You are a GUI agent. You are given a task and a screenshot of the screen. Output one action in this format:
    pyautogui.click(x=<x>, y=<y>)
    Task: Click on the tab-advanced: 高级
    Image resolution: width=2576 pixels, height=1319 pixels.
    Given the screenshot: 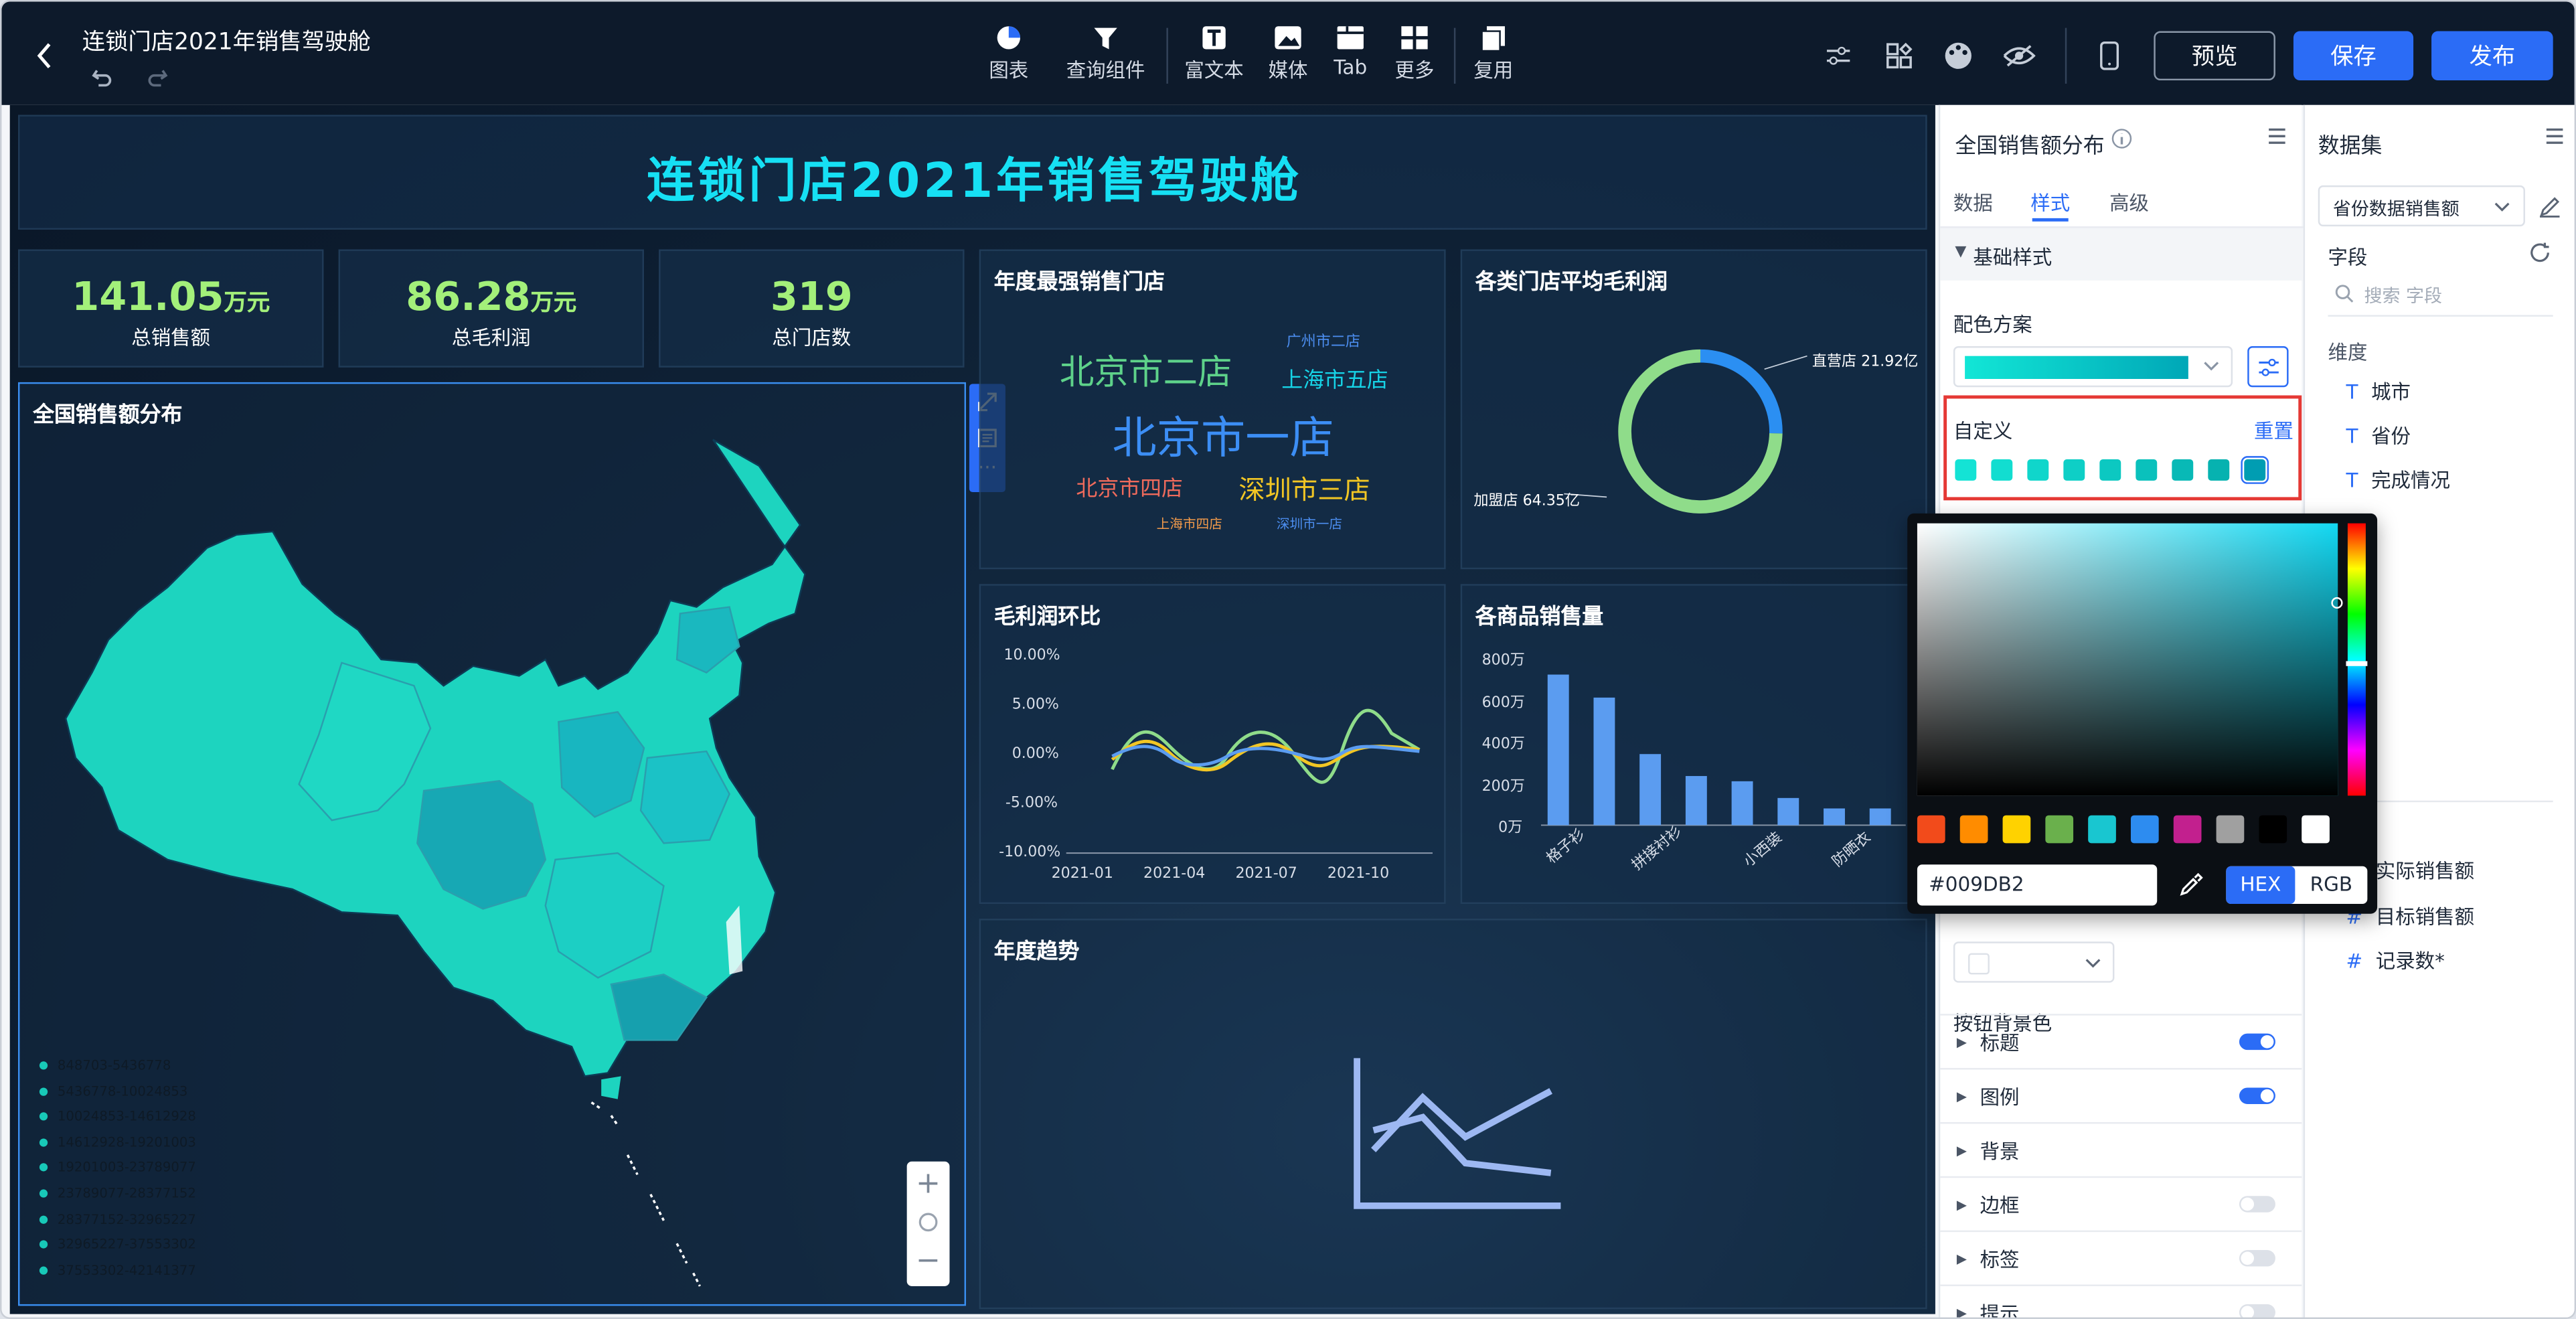 What is the action you would take?
    pyautogui.click(x=2129, y=203)
    